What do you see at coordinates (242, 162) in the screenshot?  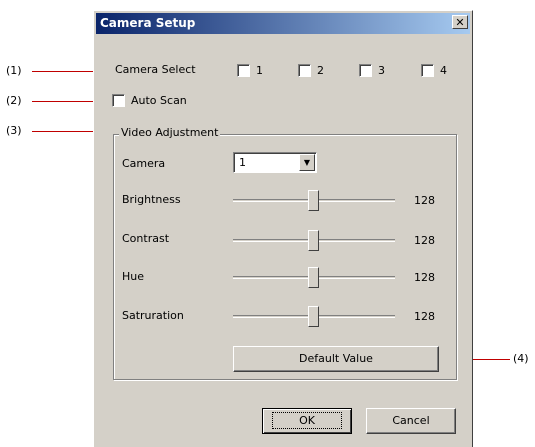 I see `camera-dropdown-value: 1` at bounding box center [242, 162].